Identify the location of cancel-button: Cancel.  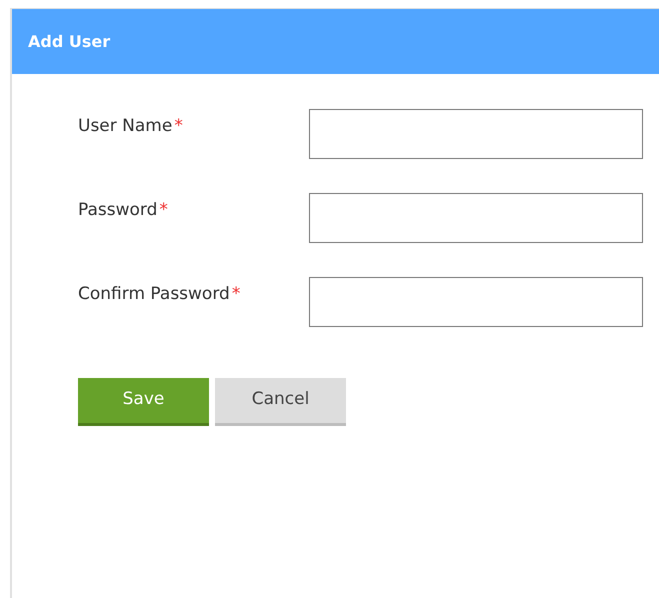
(280, 402).